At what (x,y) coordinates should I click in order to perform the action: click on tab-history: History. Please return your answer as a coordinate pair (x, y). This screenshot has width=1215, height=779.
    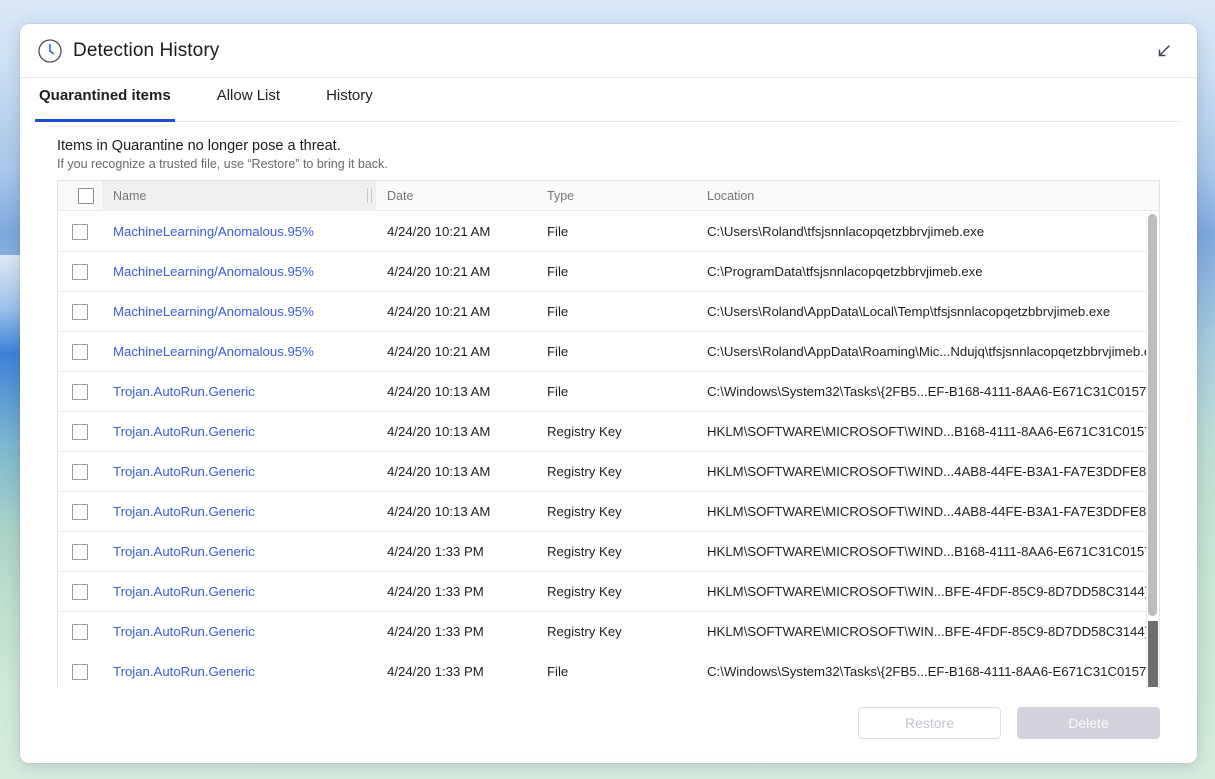
    Looking at the image, I should click on (349, 100).